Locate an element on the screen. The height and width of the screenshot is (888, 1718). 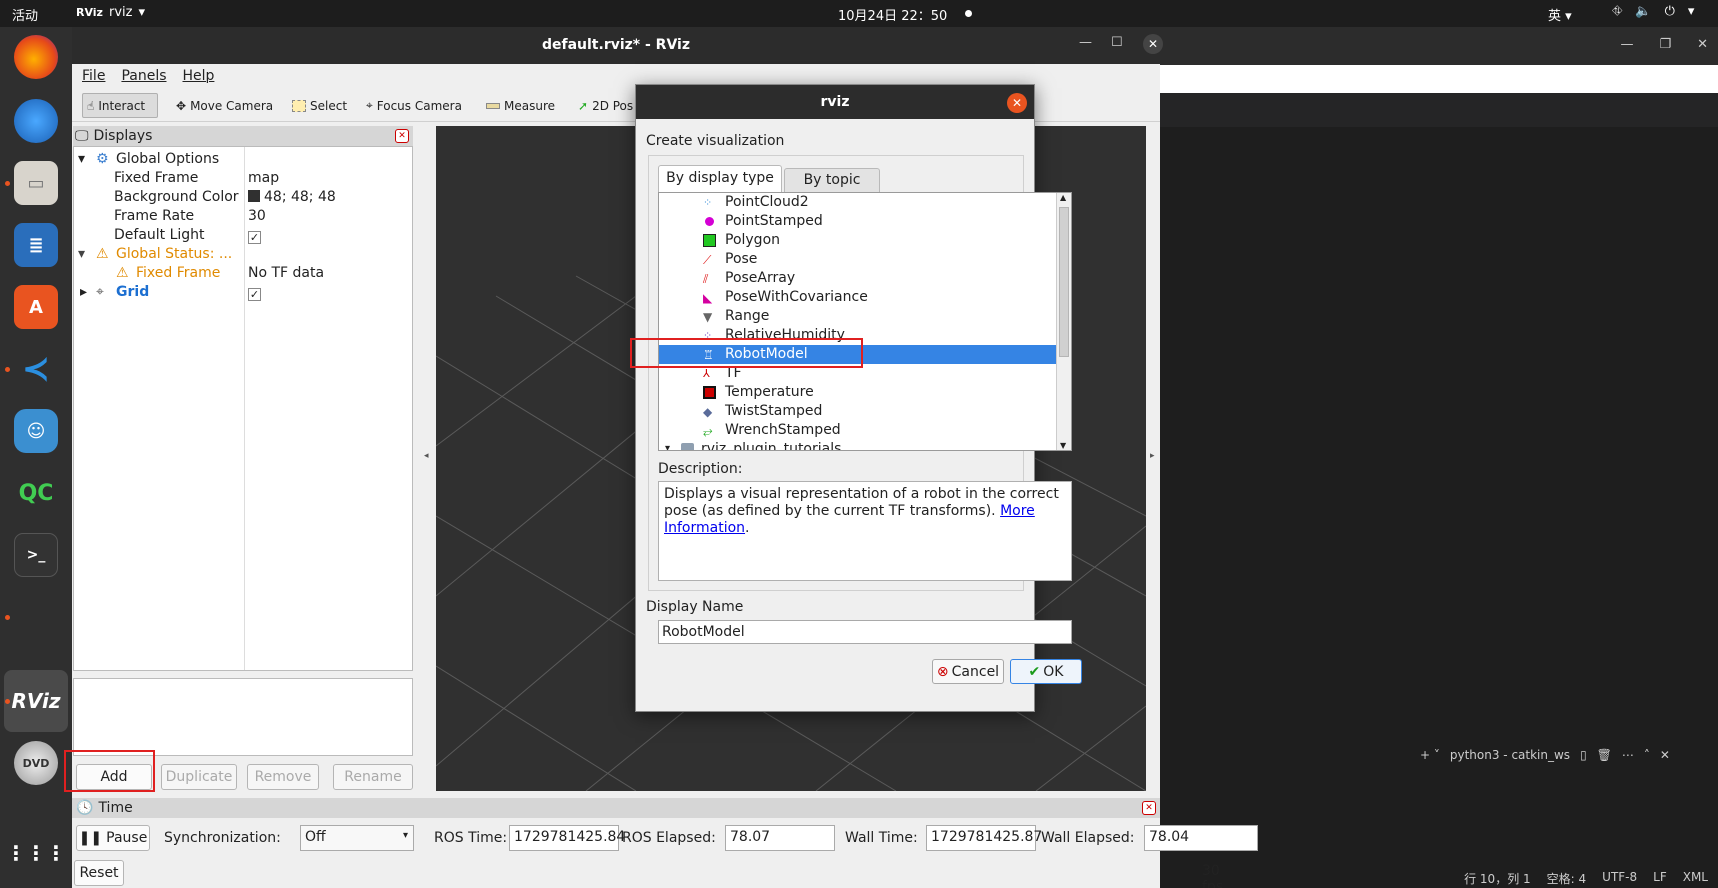
measure-tool-button: Measure is located at coordinates (520, 105).